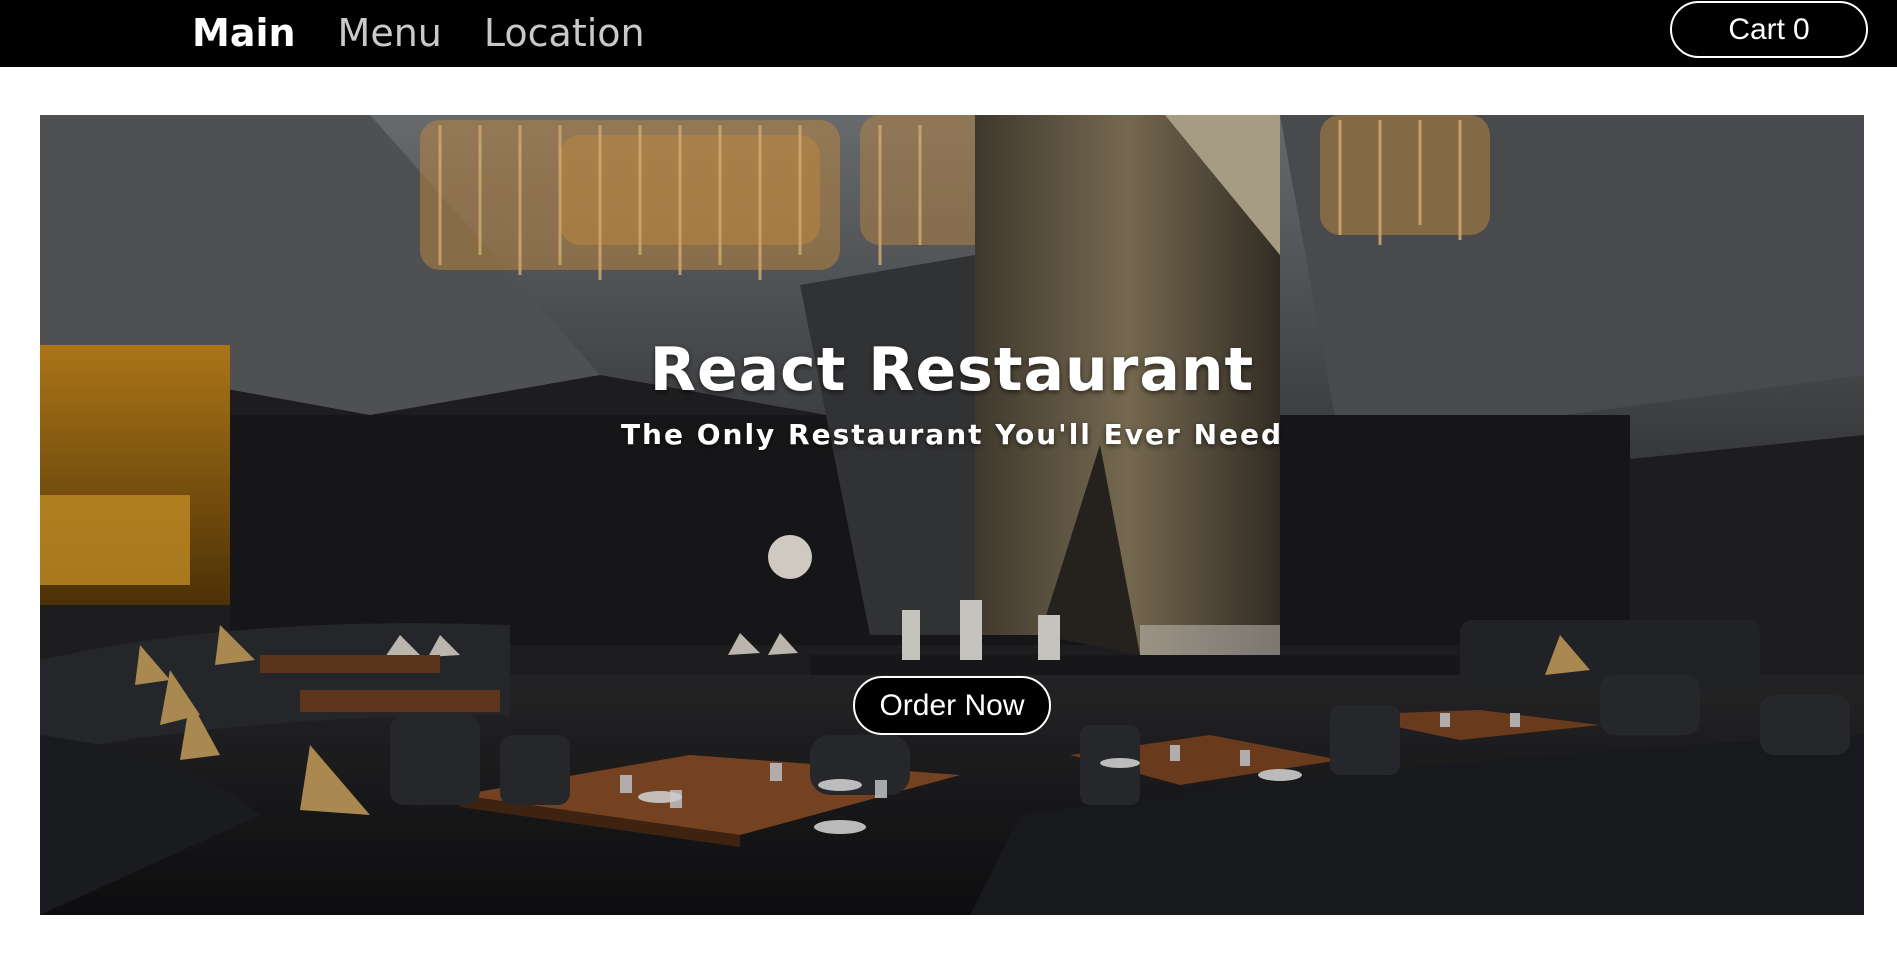  I want to click on nav-links: Main Menu Location, so click(418, 33).